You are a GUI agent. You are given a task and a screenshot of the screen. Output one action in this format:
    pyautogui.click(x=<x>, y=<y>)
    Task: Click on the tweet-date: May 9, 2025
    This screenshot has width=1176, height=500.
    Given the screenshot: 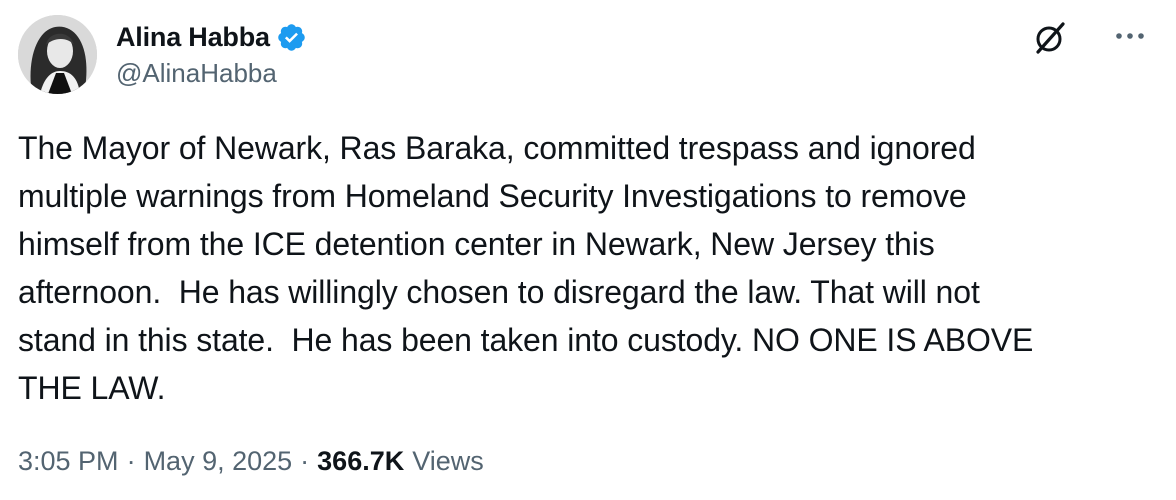 What is the action you would take?
    pyautogui.click(x=218, y=461)
    